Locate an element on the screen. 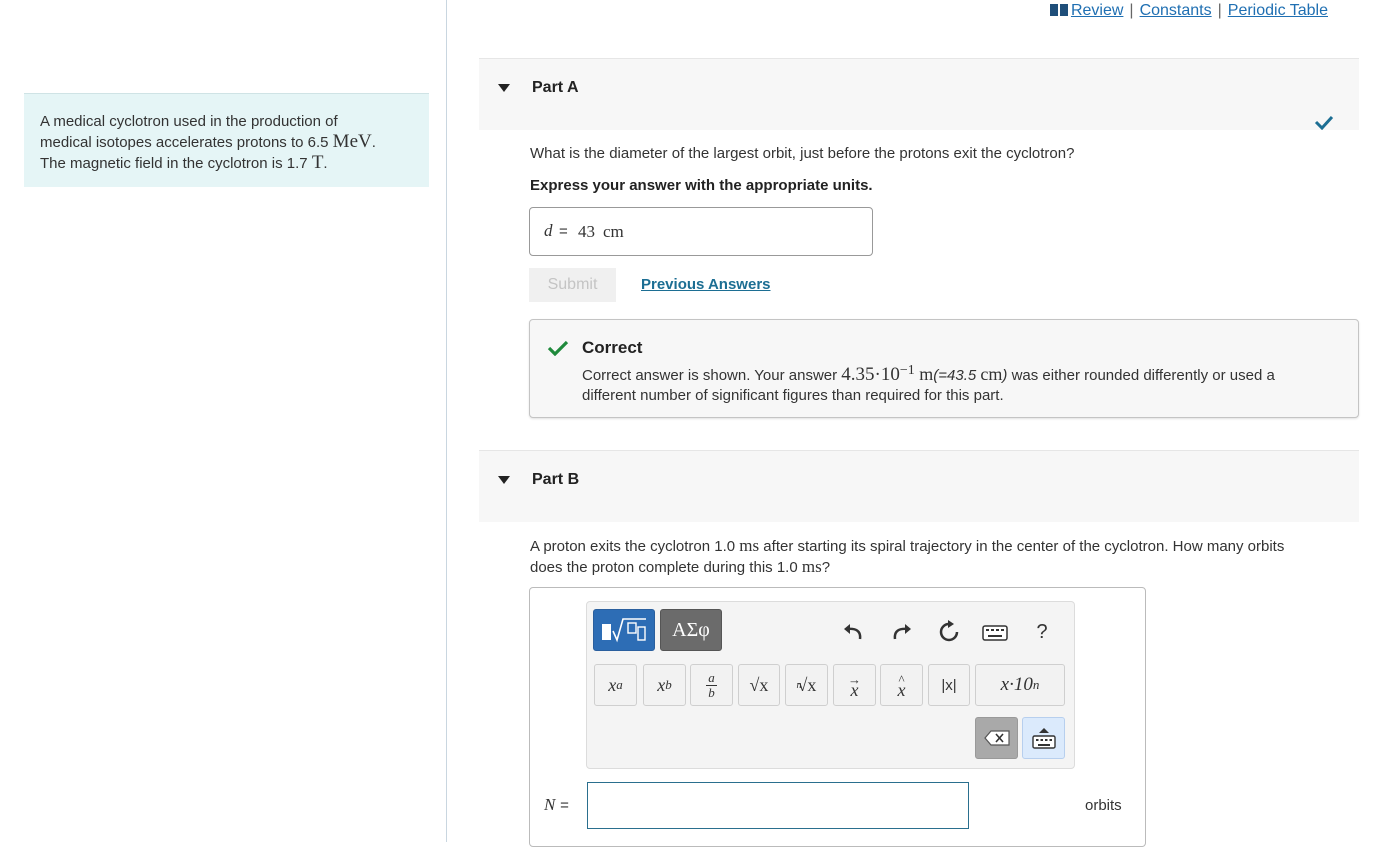  feedback-text: was either rounded differently or used a is located at coordinates (1141, 375).